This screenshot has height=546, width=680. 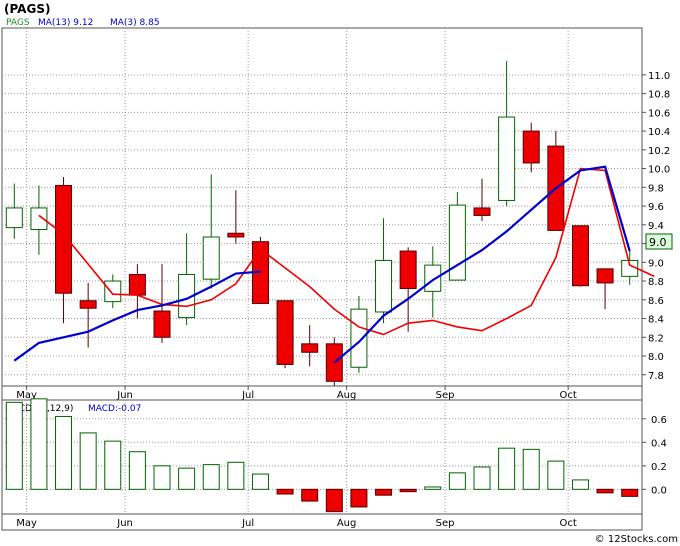 What do you see at coordinates (656, 376) in the screenshot?
I see `price-tick-label: 7.8` at bounding box center [656, 376].